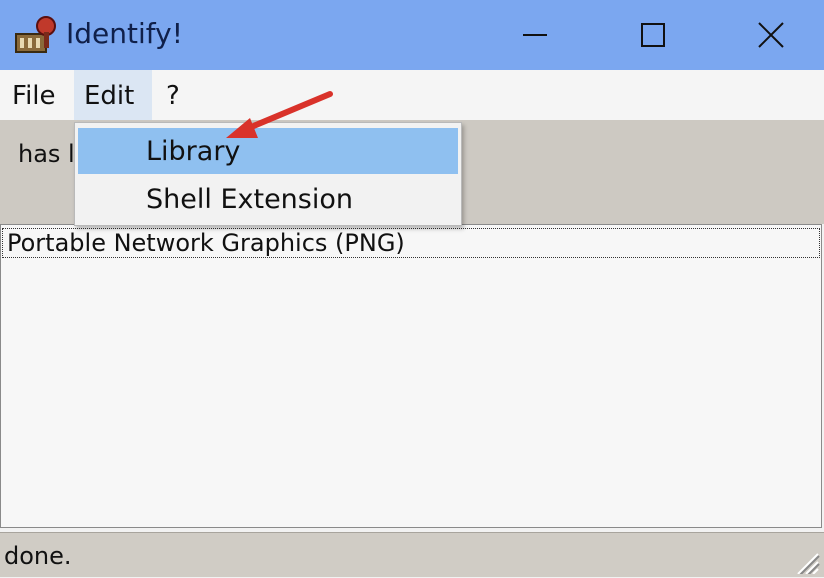 The height and width of the screenshot is (578, 824). I want to click on minimize-button, so click(535, 35).